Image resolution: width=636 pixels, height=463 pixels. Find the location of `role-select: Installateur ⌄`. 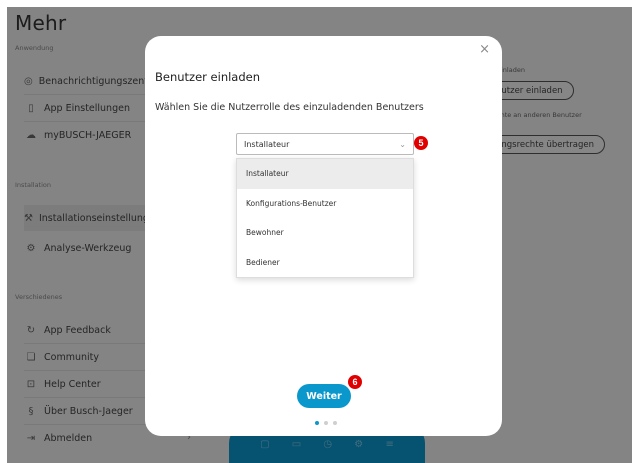

role-select: Installateur ⌄ is located at coordinates (325, 144).